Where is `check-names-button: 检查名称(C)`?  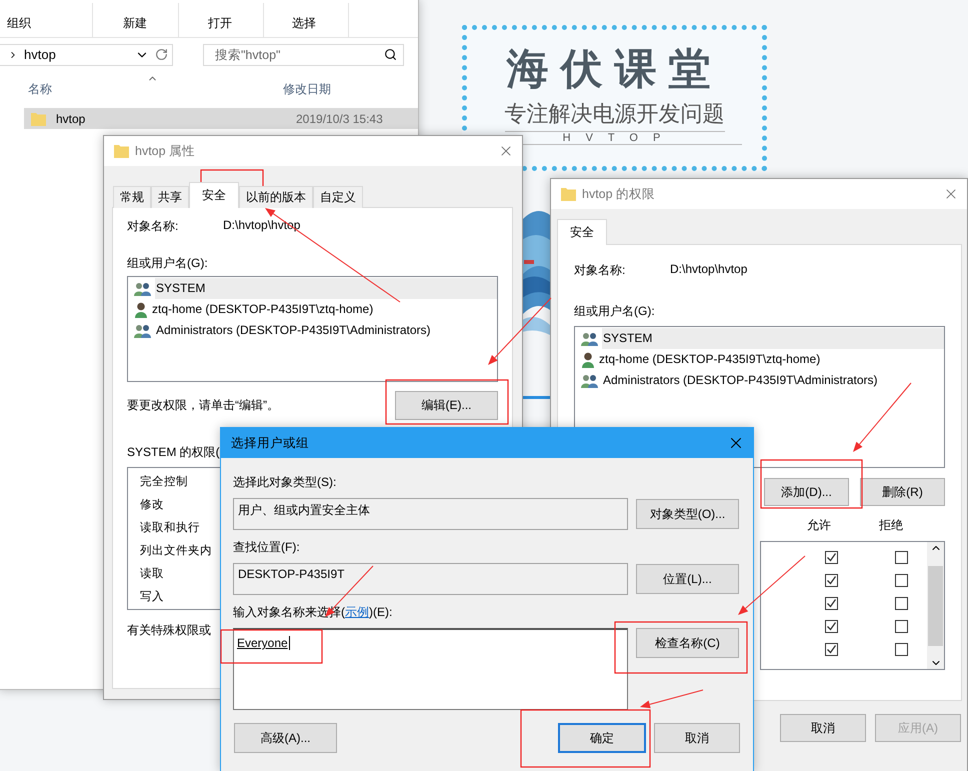 check-names-button: 检查名称(C) is located at coordinates (687, 643).